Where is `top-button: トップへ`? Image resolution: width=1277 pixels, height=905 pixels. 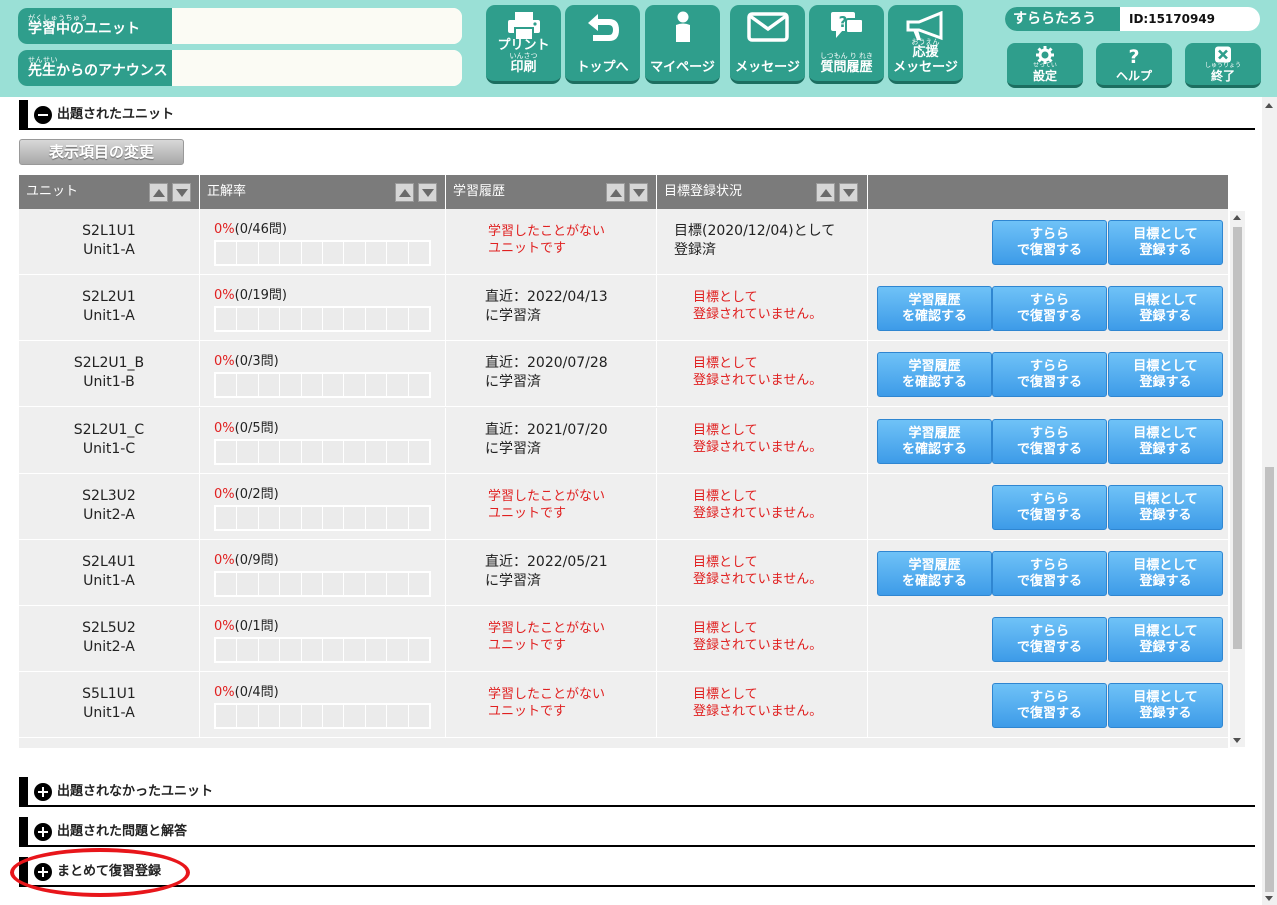 top-button: トップへ is located at coordinates (602, 44).